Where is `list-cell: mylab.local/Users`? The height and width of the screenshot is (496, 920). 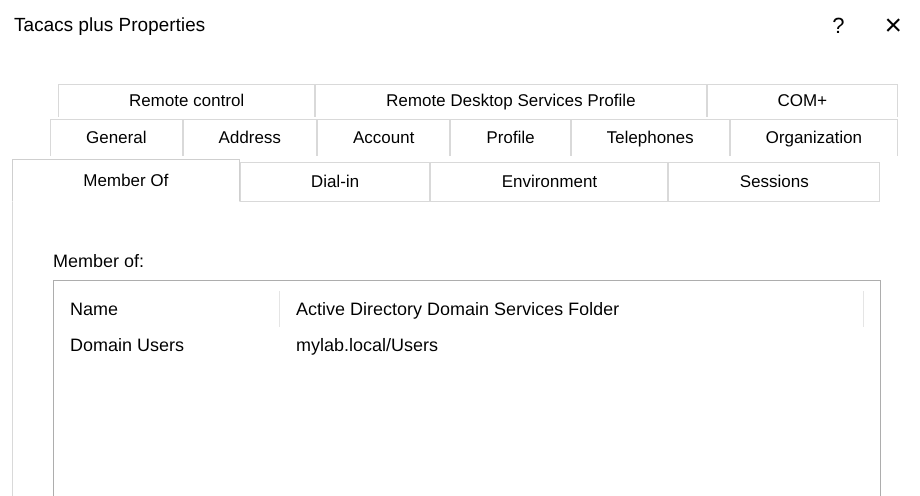 list-cell: mylab.local/Users is located at coordinates (572, 345).